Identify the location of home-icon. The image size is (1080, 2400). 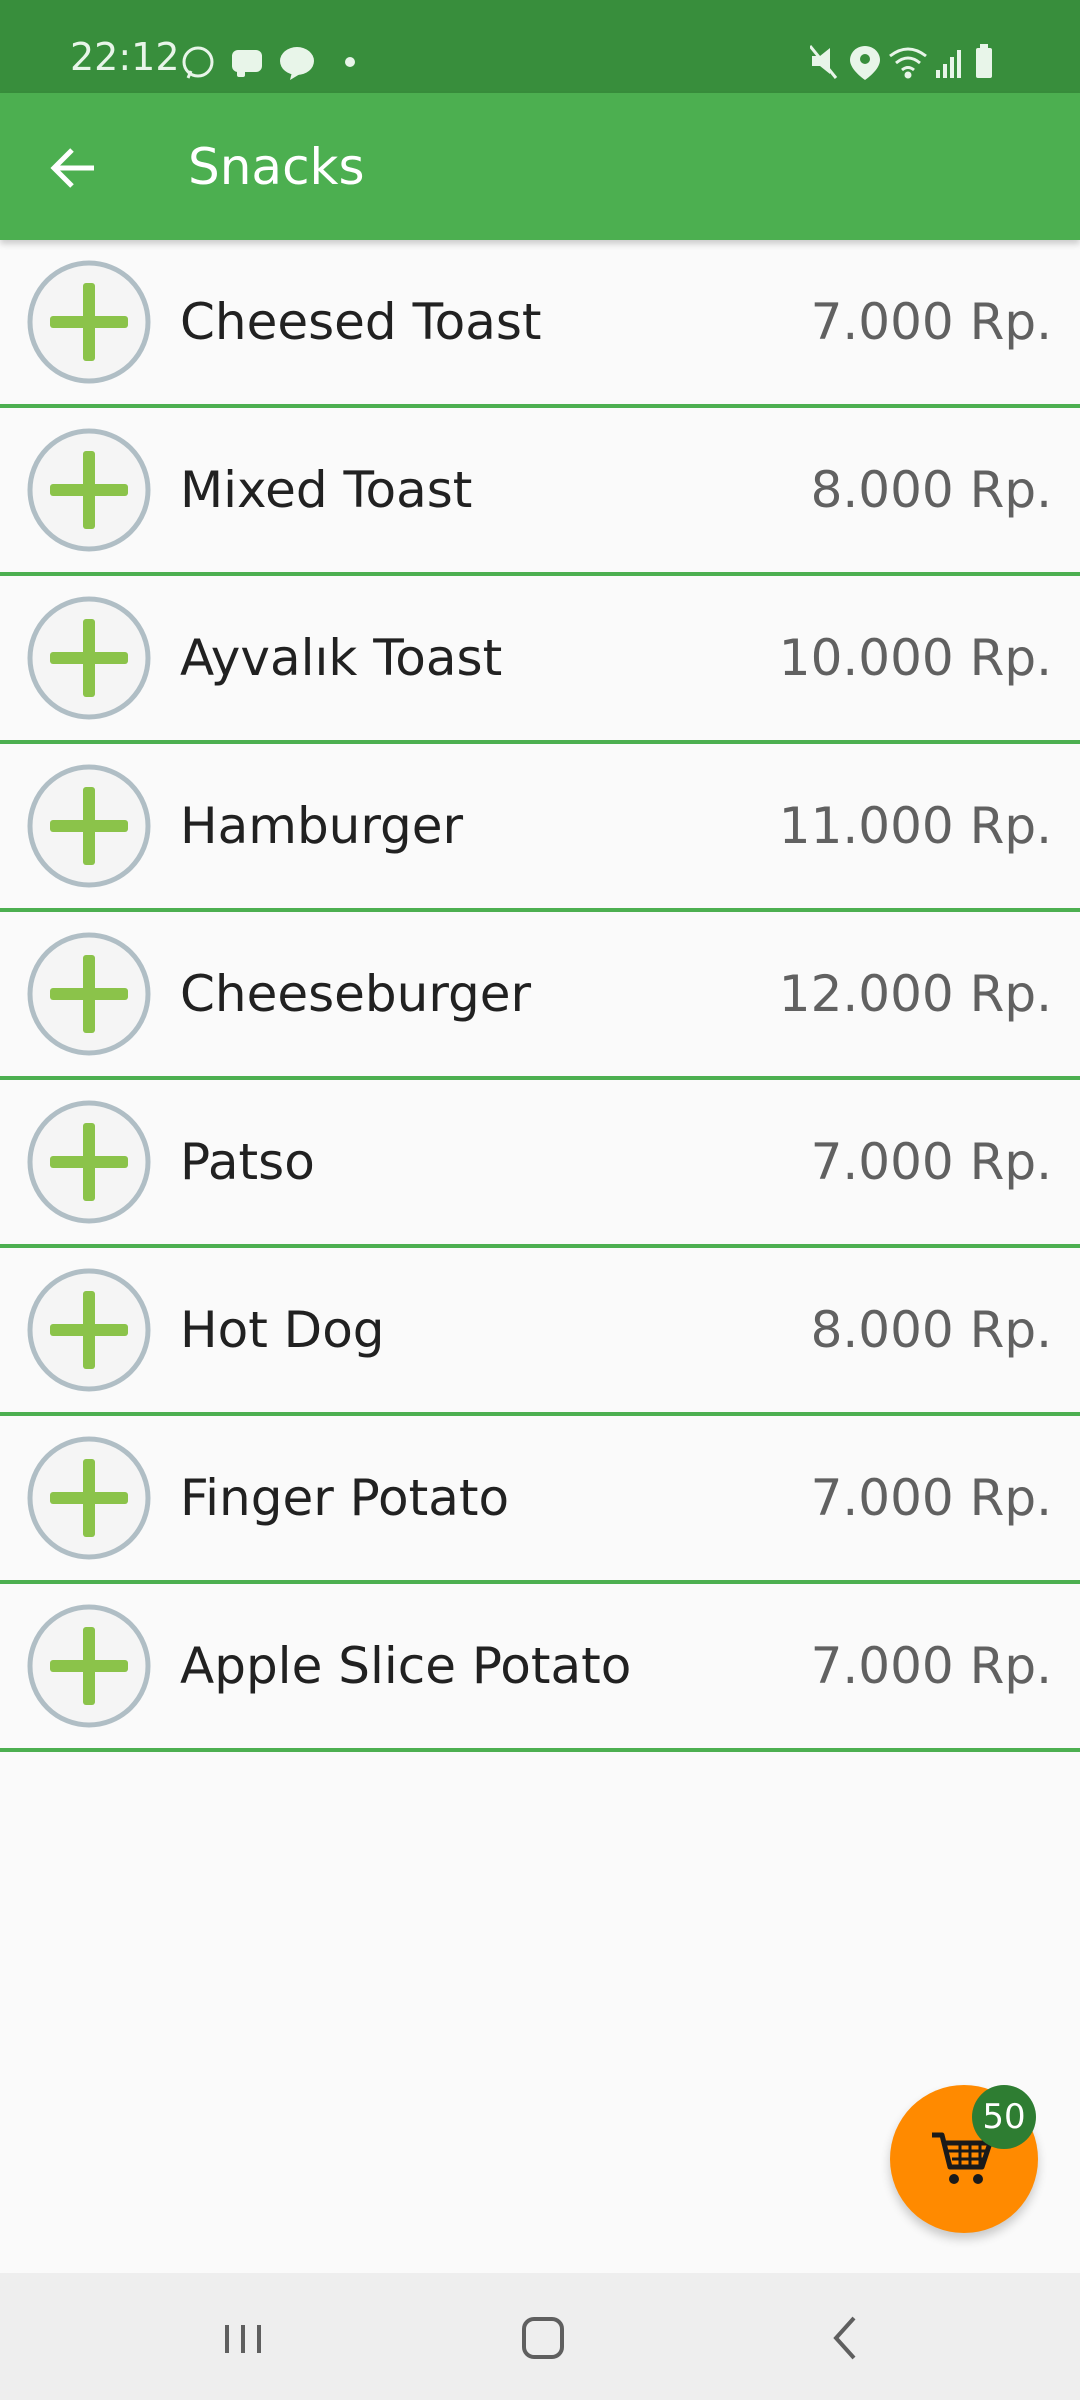
(543, 2338).